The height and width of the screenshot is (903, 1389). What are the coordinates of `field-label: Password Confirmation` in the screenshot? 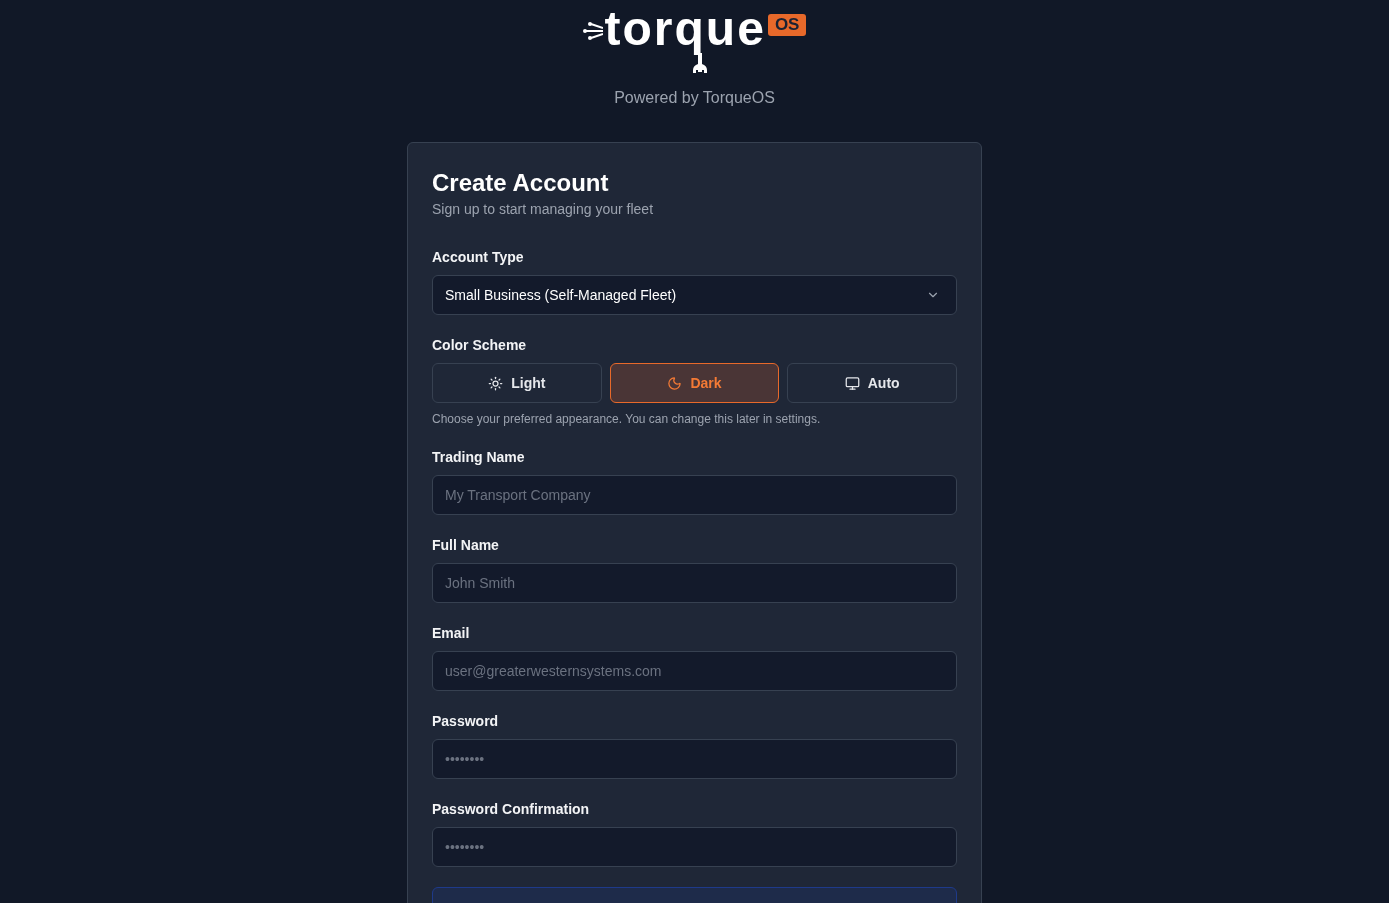 It's located at (511, 809).